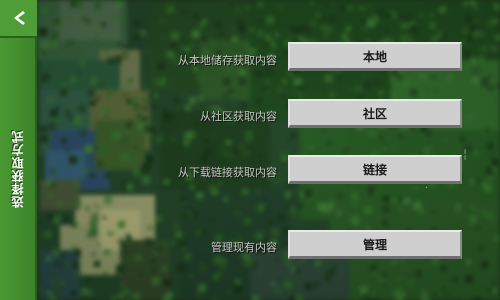  Describe the element at coordinates (244, 247) in the screenshot. I see `option-label-manage: 管理现有内容` at that location.